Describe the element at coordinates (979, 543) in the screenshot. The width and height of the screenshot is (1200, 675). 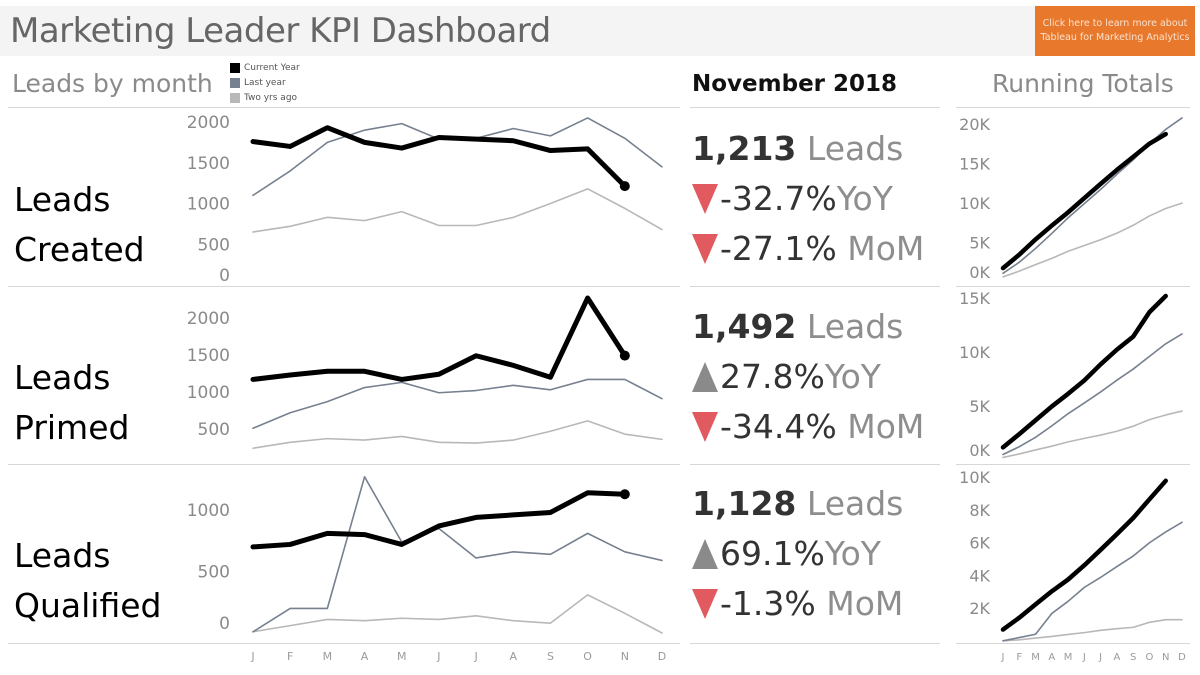
I see `y-tick-label: 6K` at that location.